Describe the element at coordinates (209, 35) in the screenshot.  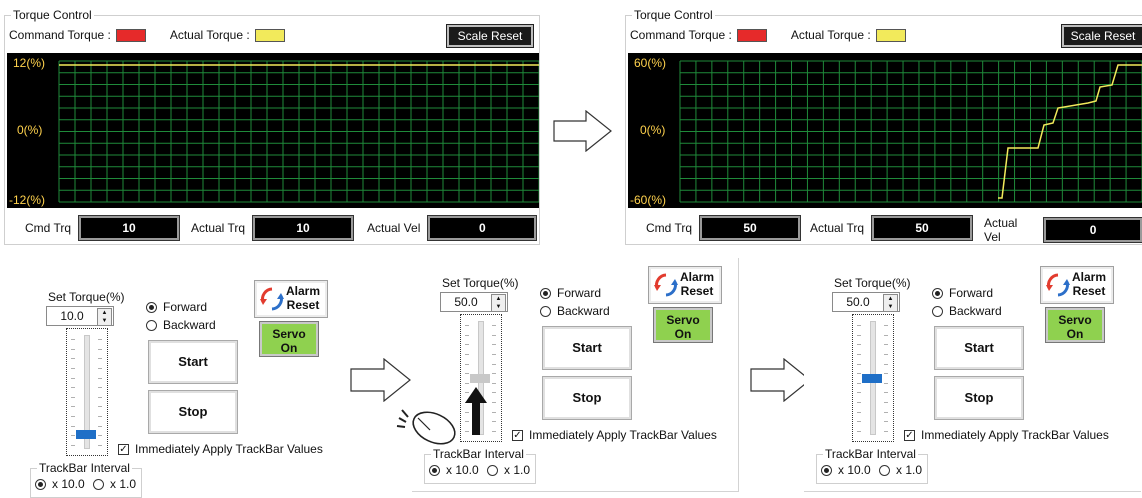
I see `actual-torque-label: Actual Torque :` at that location.